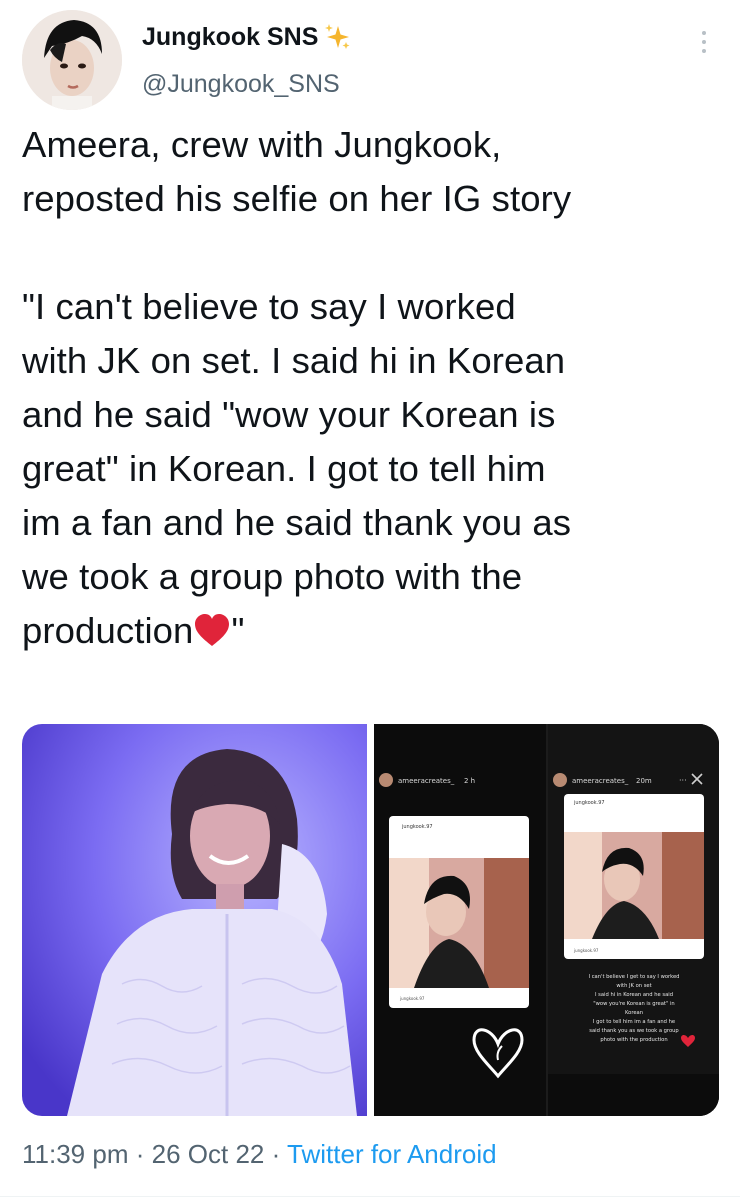  I want to click on story-right-username: ameeracreates_, so click(600, 781).